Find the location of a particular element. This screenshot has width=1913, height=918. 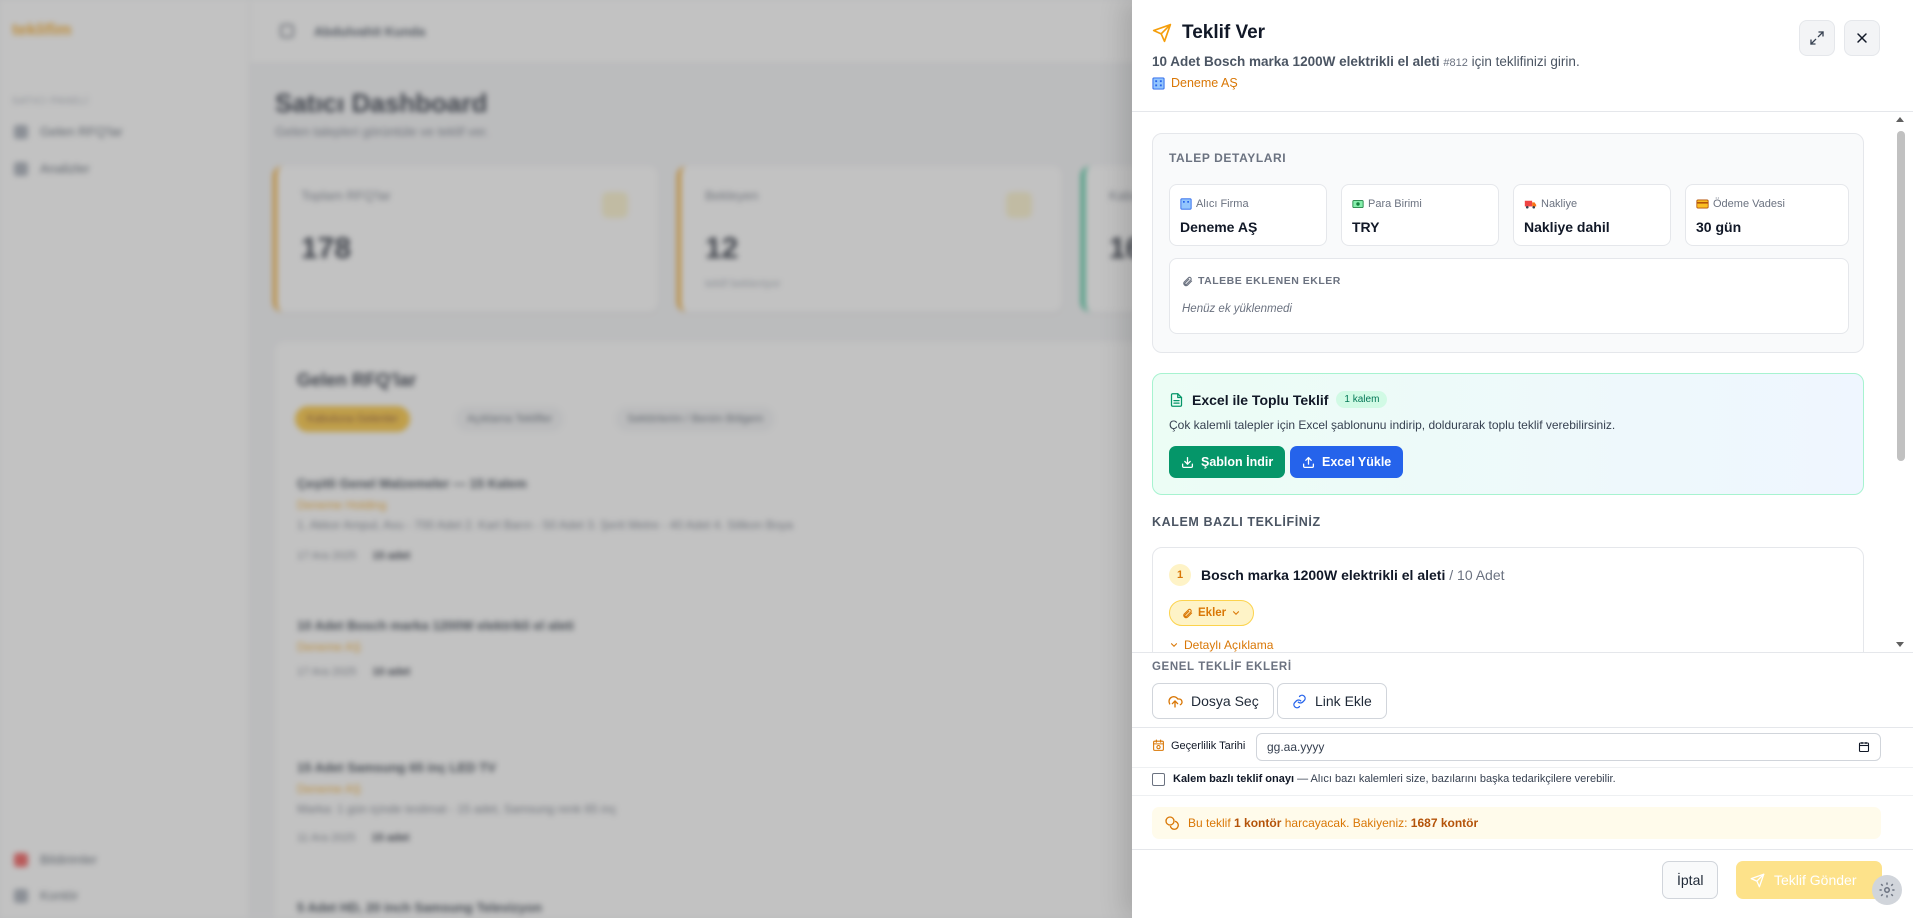

item-count-badge: 1 kalem is located at coordinates (1362, 399).